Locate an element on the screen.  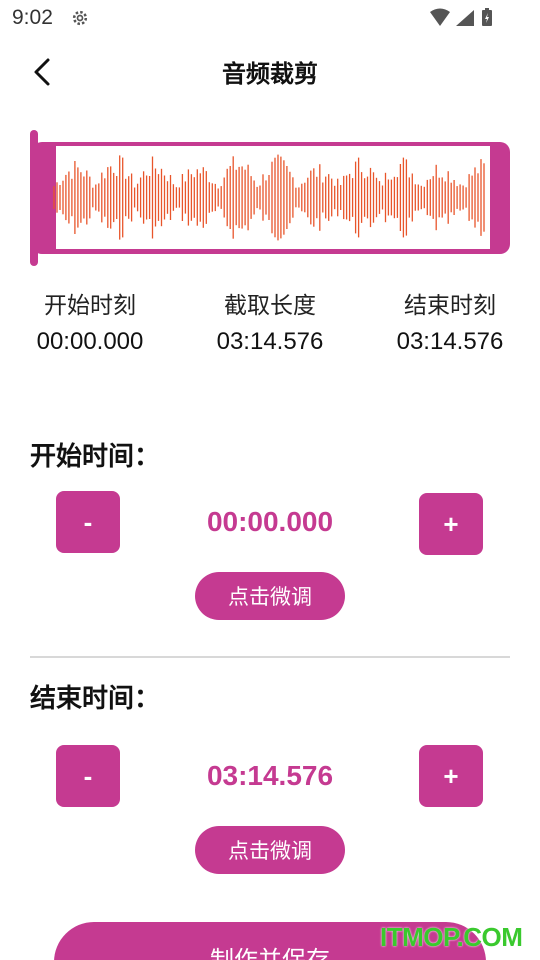
section-divider is located at coordinates (270, 657).